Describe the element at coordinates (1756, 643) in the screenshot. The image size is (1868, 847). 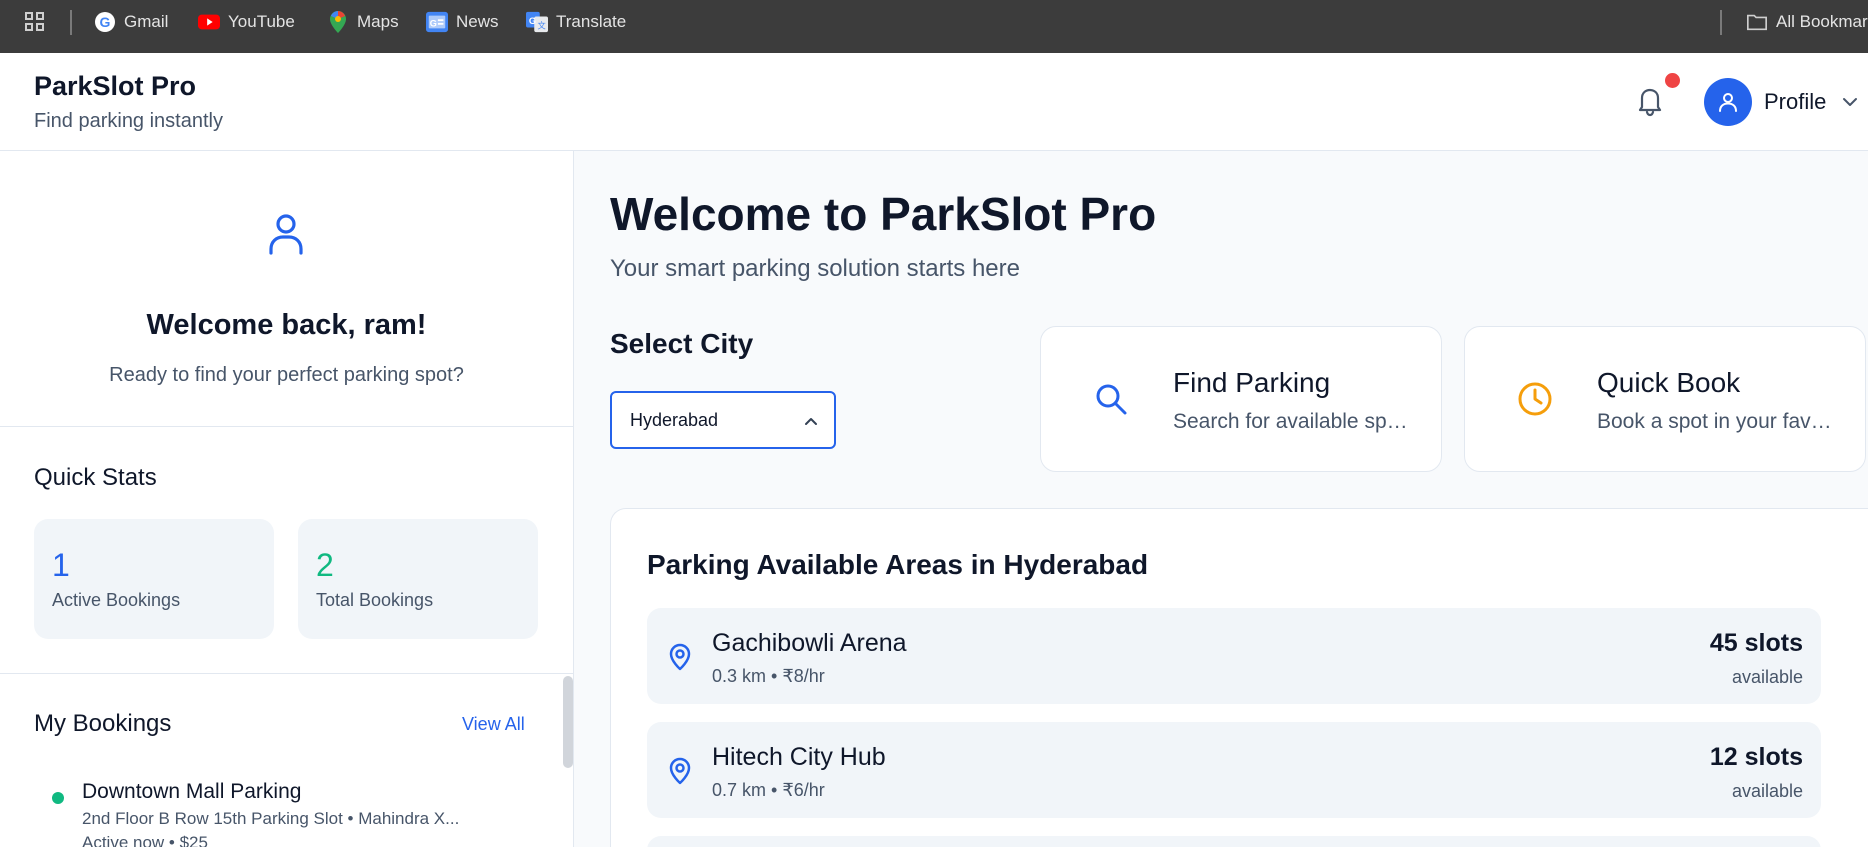
I see `area-slots: 45 slots` at that location.